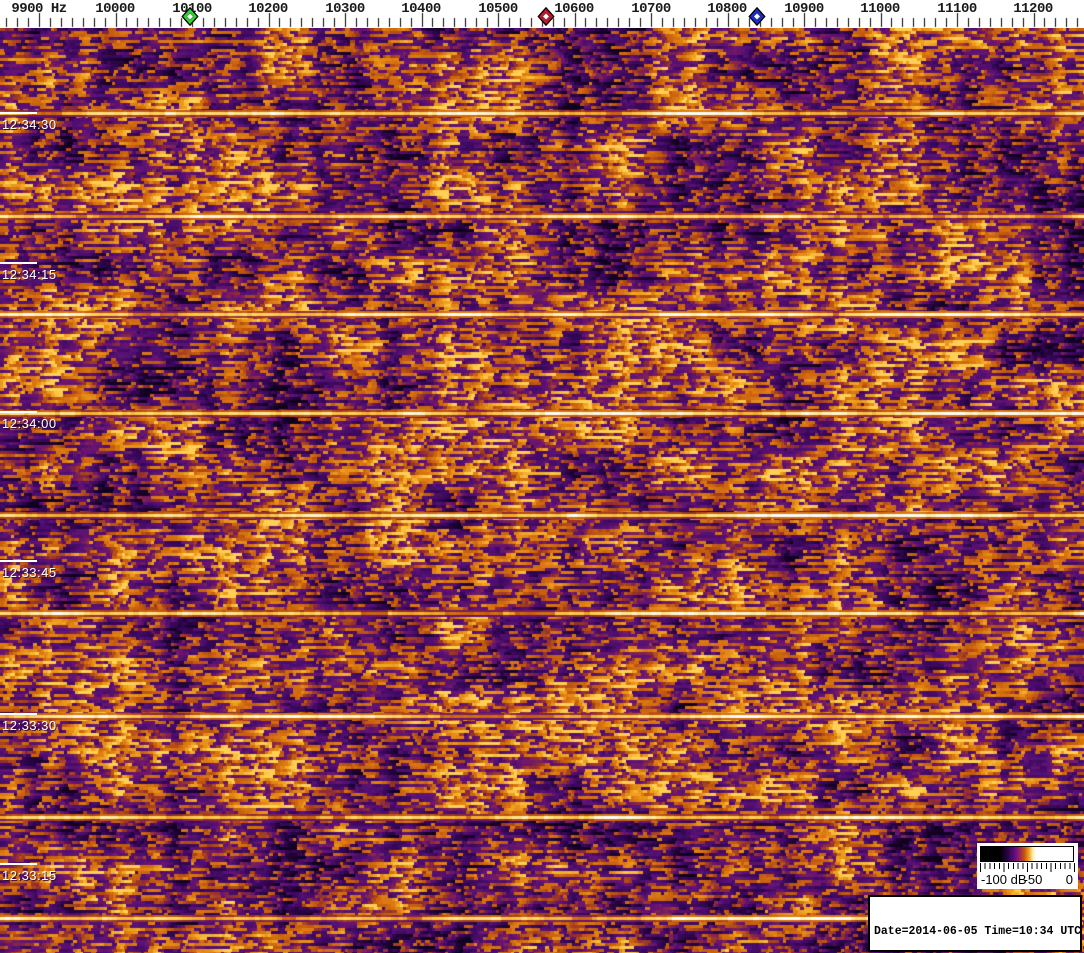 The height and width of the screenshot is (953, 1084). Describe the element at coordinates (268, 9) in the screenshot. I see `freq-axis-label-10200: 10200` at that location.